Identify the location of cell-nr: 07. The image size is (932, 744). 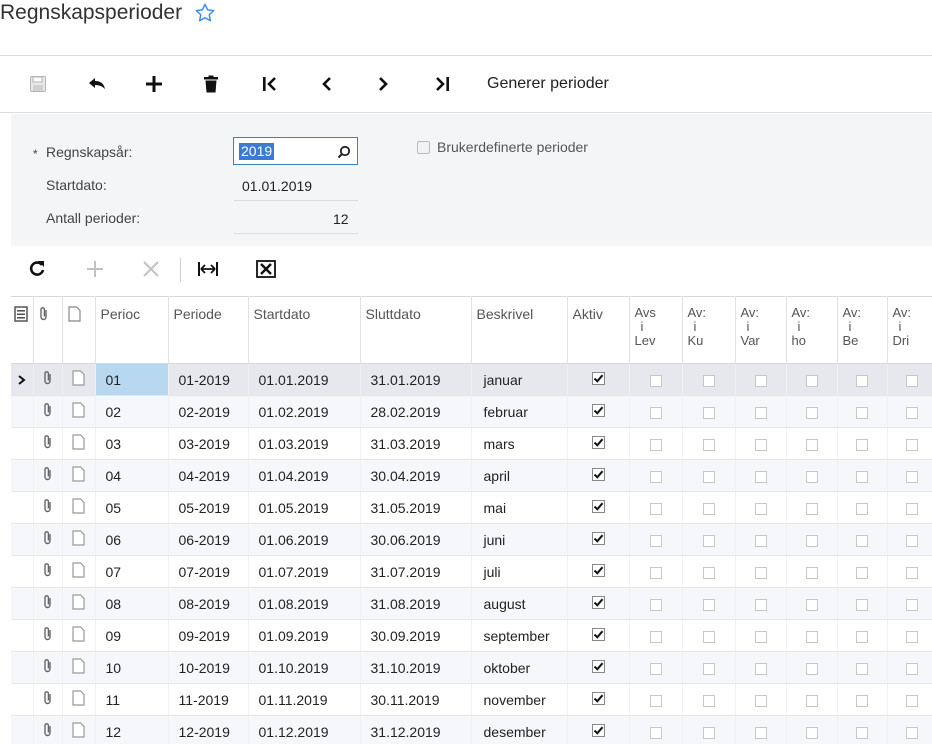
(132, 571).